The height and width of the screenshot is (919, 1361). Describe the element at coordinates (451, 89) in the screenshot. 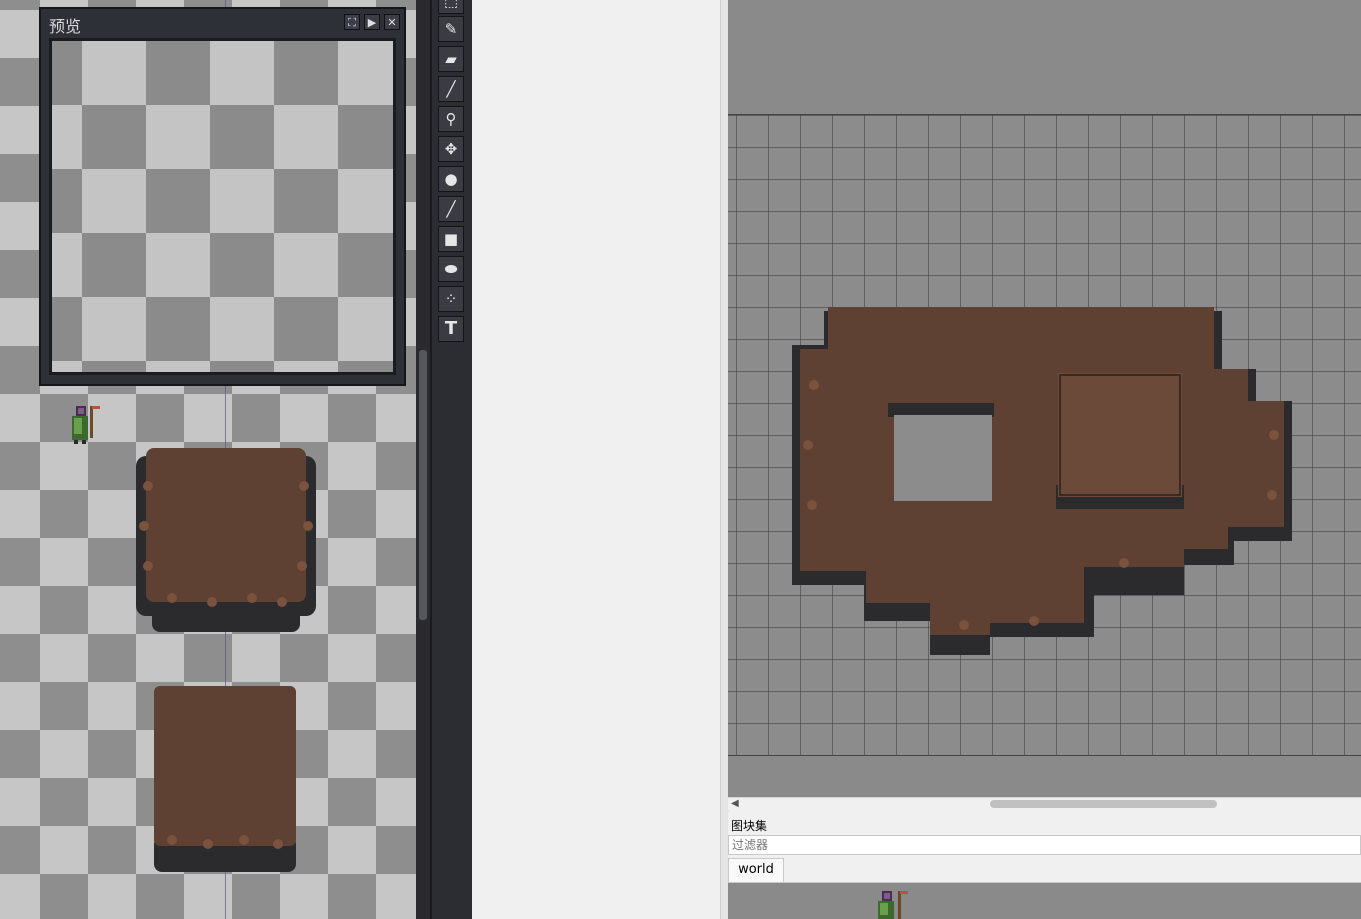

I see `brush-icon: ╱` at that location.